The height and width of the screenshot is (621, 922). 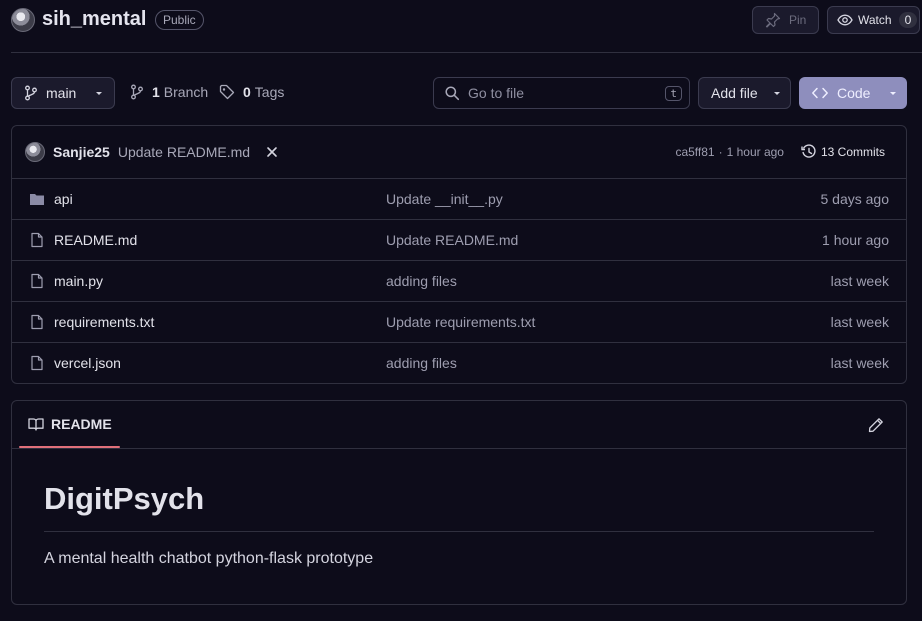 I want to click on search-placeholder: Go to file, so click(x=496, y=93).